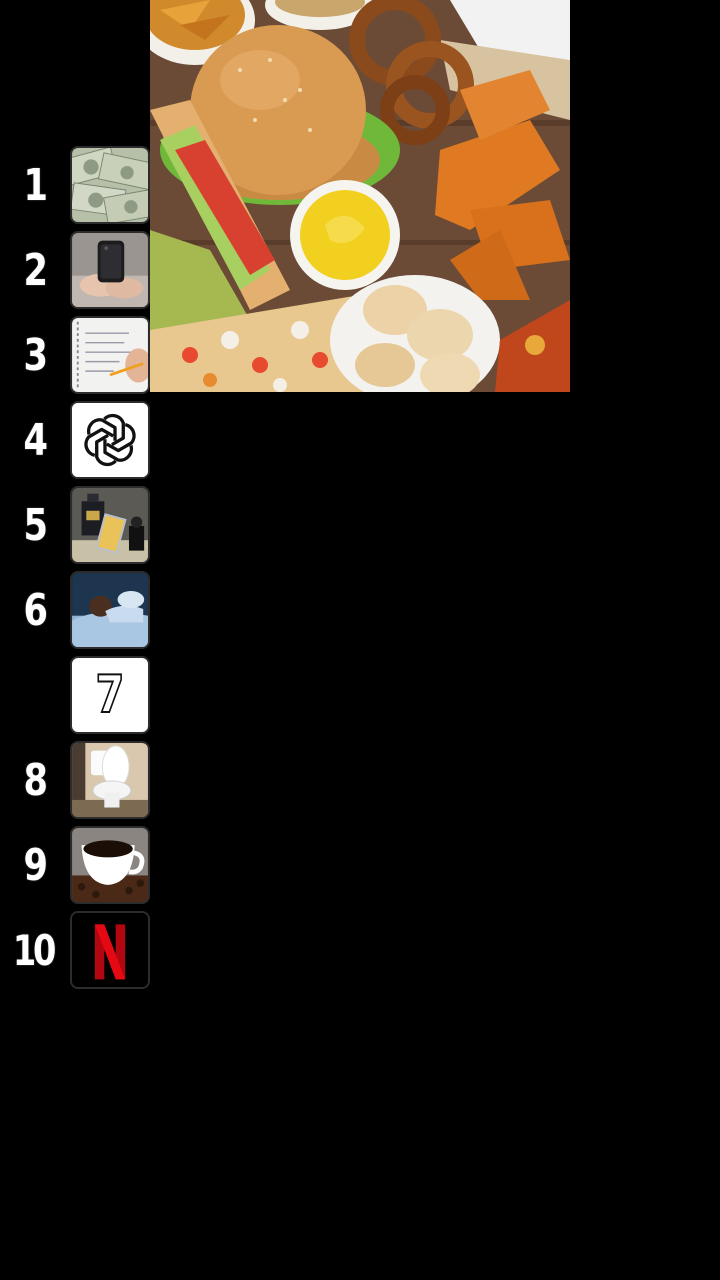 This screenshot has width=720, height=1280. What do you see at coordinates (36, 780) in the screenshot?
I see `rank-number: 8` at bounding box center [36, 780].